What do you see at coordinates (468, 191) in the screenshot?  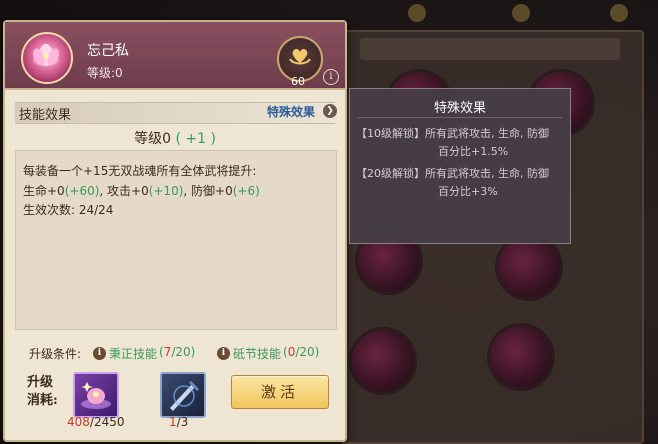 I see `tooltip-line: 百分比+3%` at bounding box center [468, 191].